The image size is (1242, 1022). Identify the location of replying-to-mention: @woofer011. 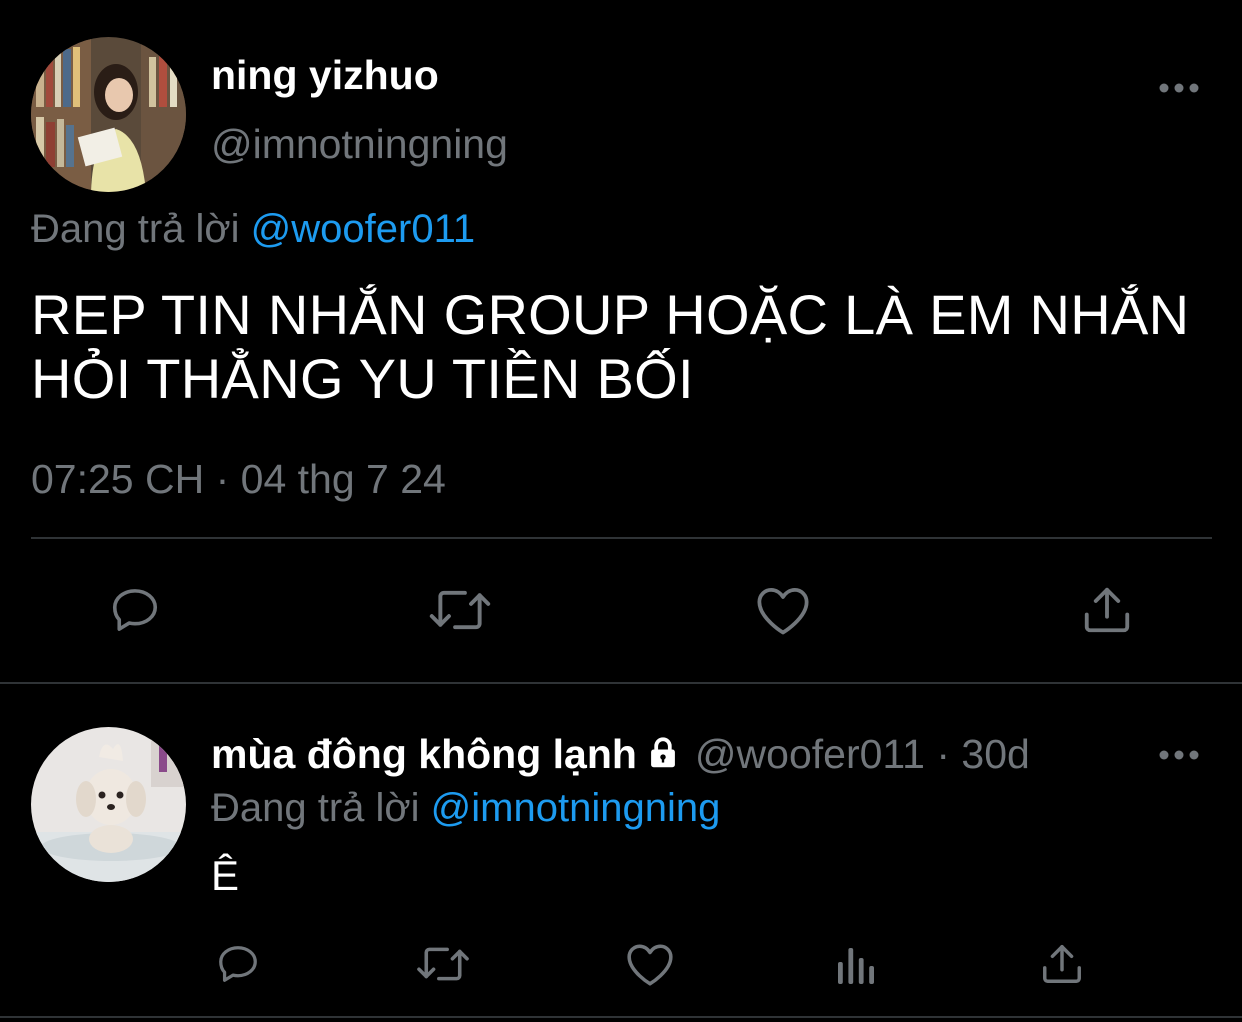
(363, 229).